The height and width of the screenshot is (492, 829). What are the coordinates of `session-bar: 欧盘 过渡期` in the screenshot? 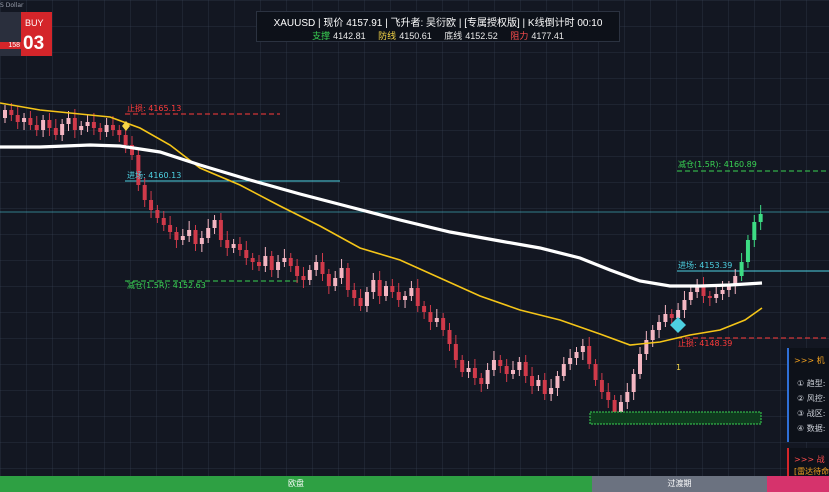 It's located at (414, 484).